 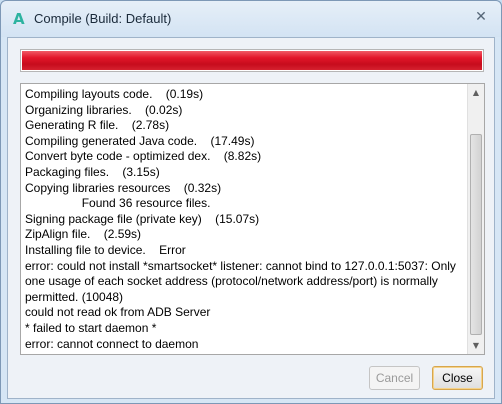 What do you see at coordinates (476, 92) in the screenshot?
I see `scroll-up-arrow-icon: ▲` at bounding box center [476, 92].